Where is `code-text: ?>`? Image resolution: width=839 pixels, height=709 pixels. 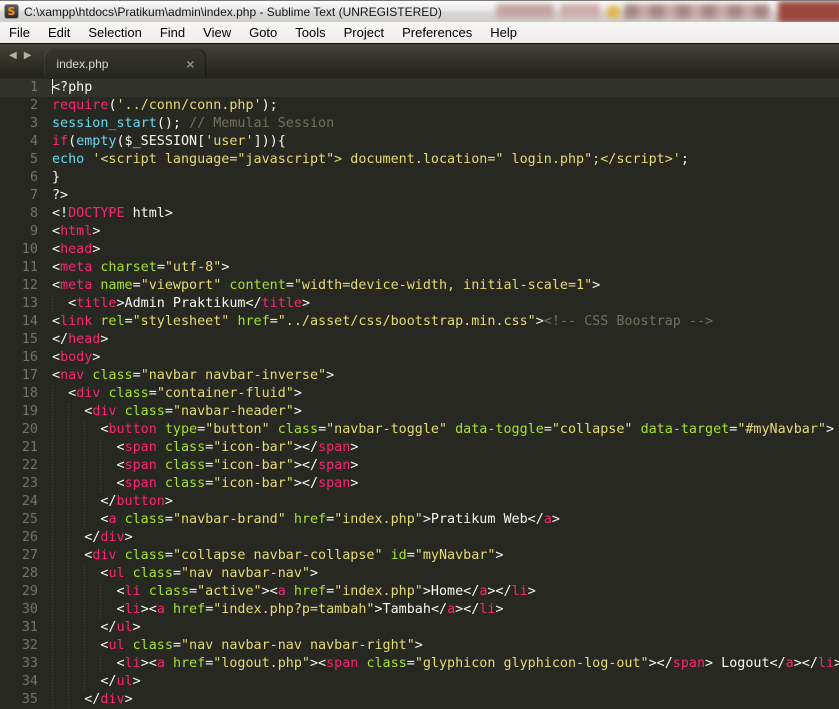
code-text: ?> is located at coordinates (60, 195).